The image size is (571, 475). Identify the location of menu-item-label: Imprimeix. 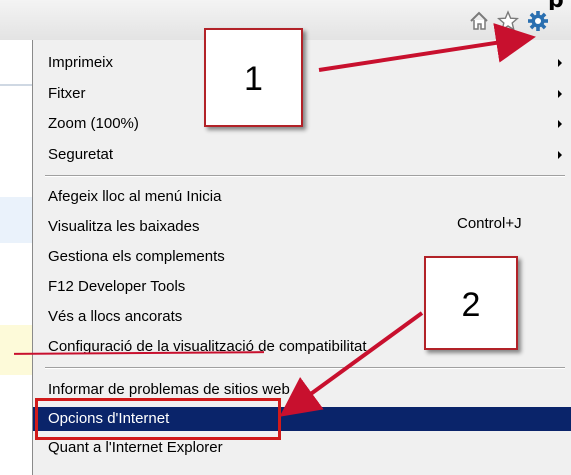
(81, 62).